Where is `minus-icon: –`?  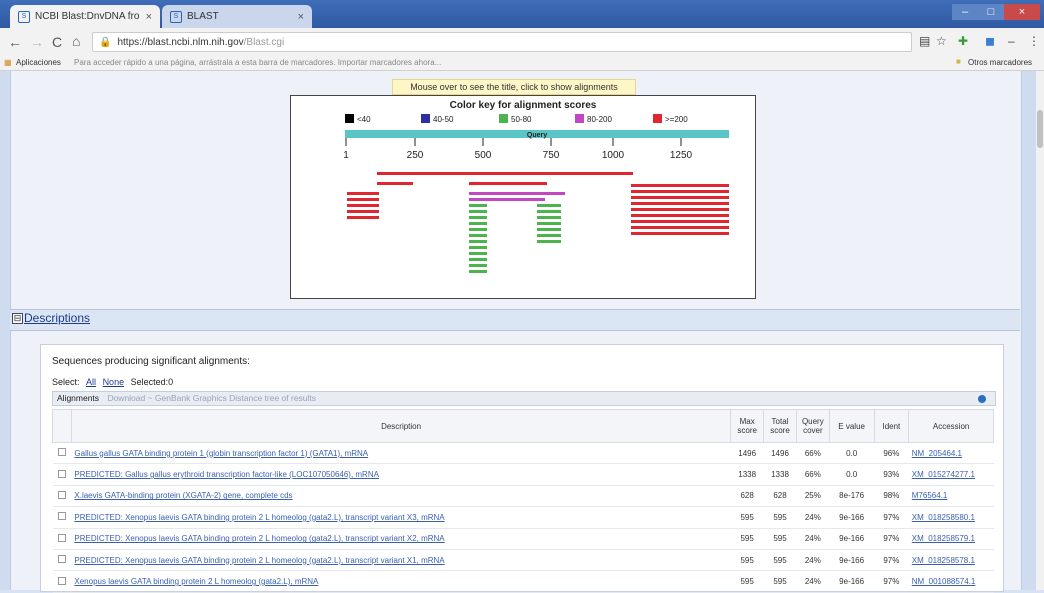
minus-icon: – is located at coordinates (1011, 41).